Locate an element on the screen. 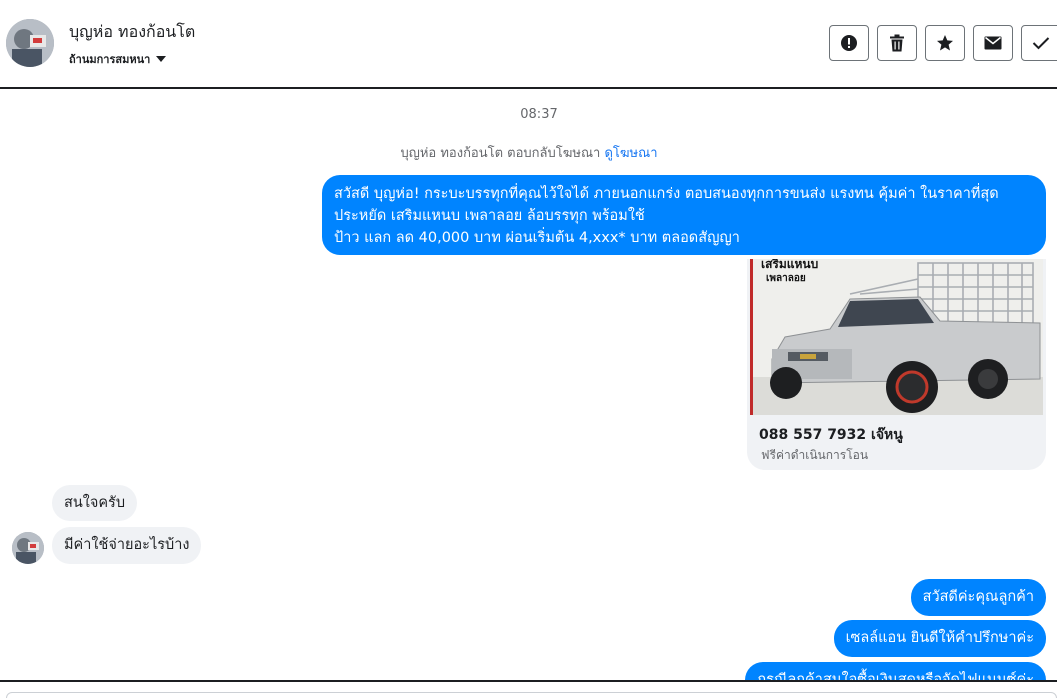  exclamation-circle-icon is located at coordinates (849, 43).